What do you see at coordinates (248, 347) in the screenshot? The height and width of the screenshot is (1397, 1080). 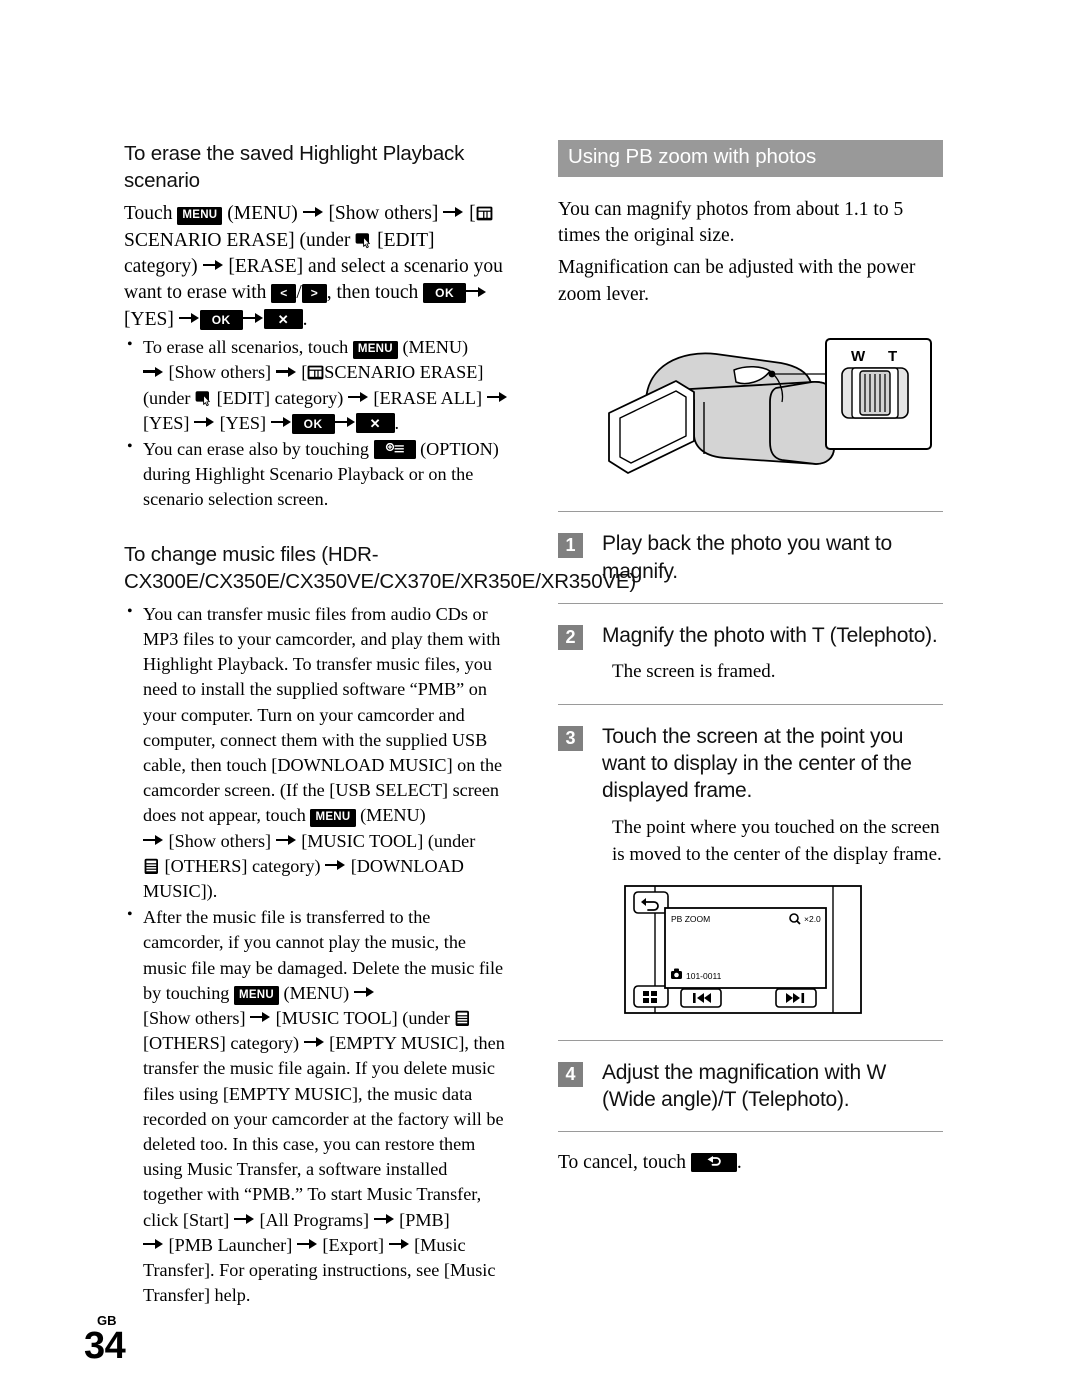 I see `erase-all-text: To erase all scenarios, touch` at bounding box center [248, 347].